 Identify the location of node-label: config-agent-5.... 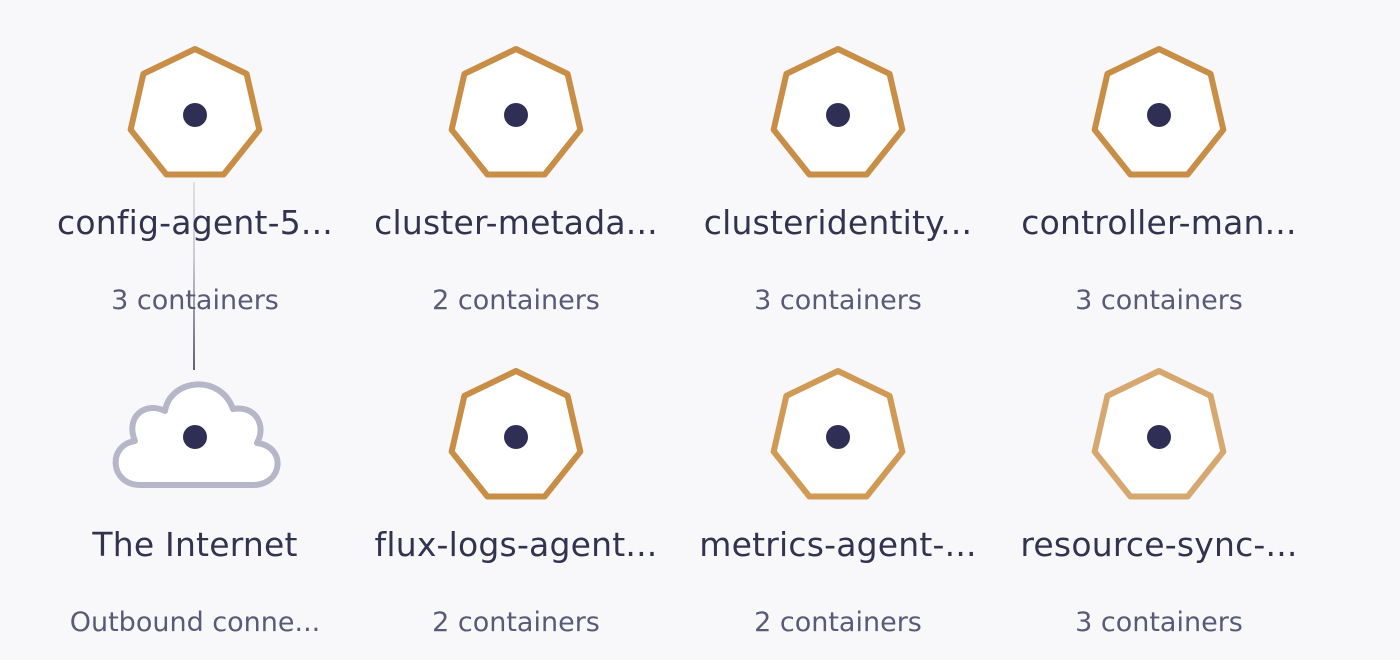
(195, 222).